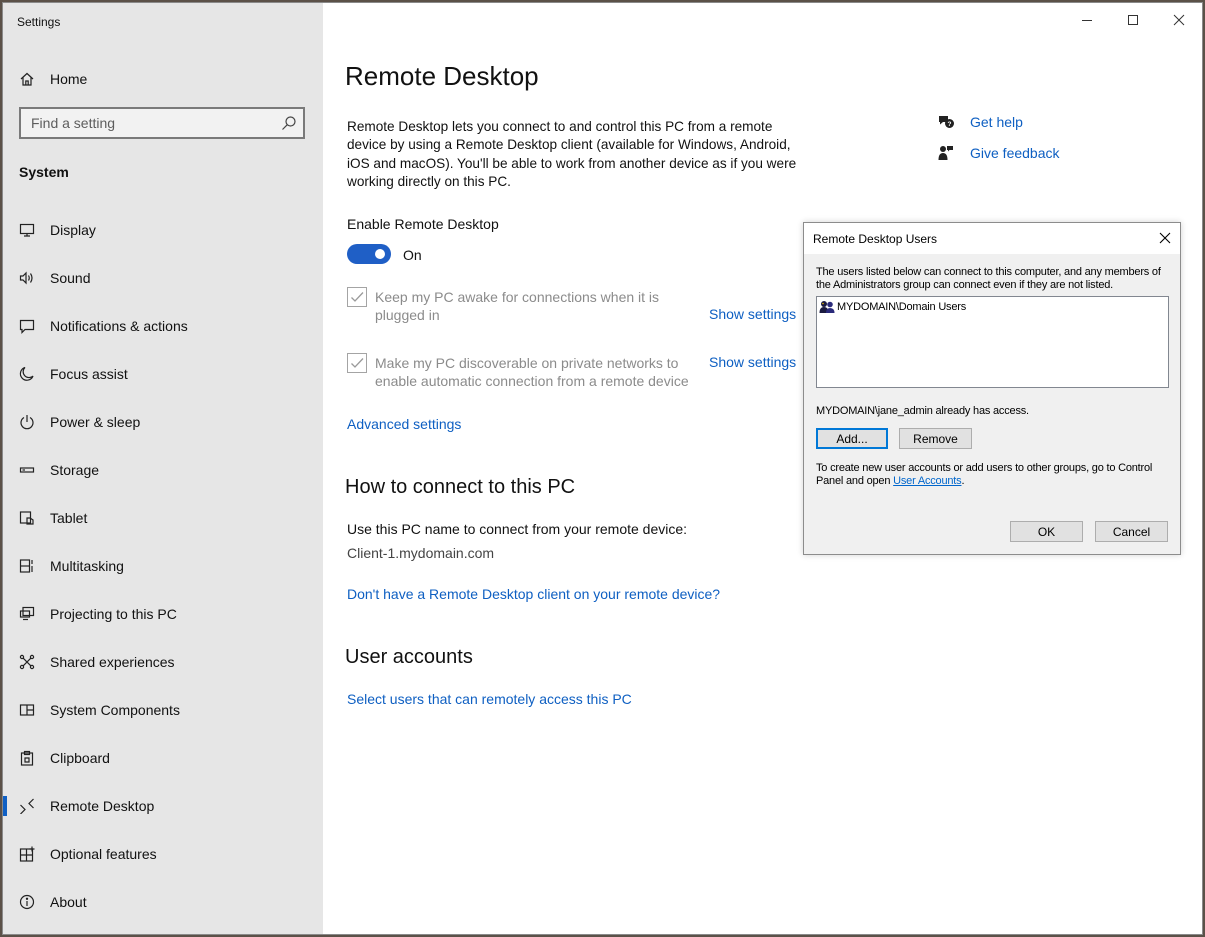 The height and width of the screenshot is (937, 1205). I want to click on user-group-icon, so click(827, 307).